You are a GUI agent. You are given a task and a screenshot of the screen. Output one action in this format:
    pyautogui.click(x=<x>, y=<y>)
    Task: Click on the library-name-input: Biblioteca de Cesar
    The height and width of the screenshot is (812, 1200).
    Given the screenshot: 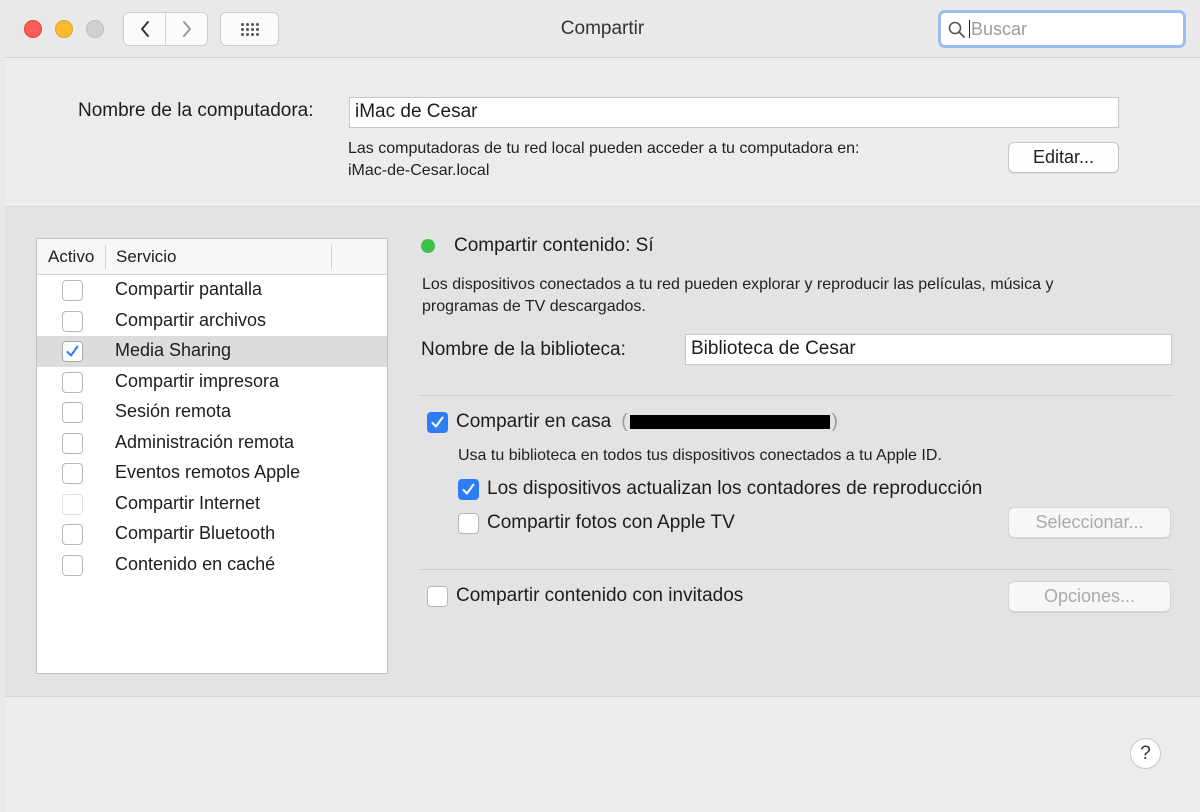 What is the action you would take?
    pyautogui.click(x=928, y=349)
    